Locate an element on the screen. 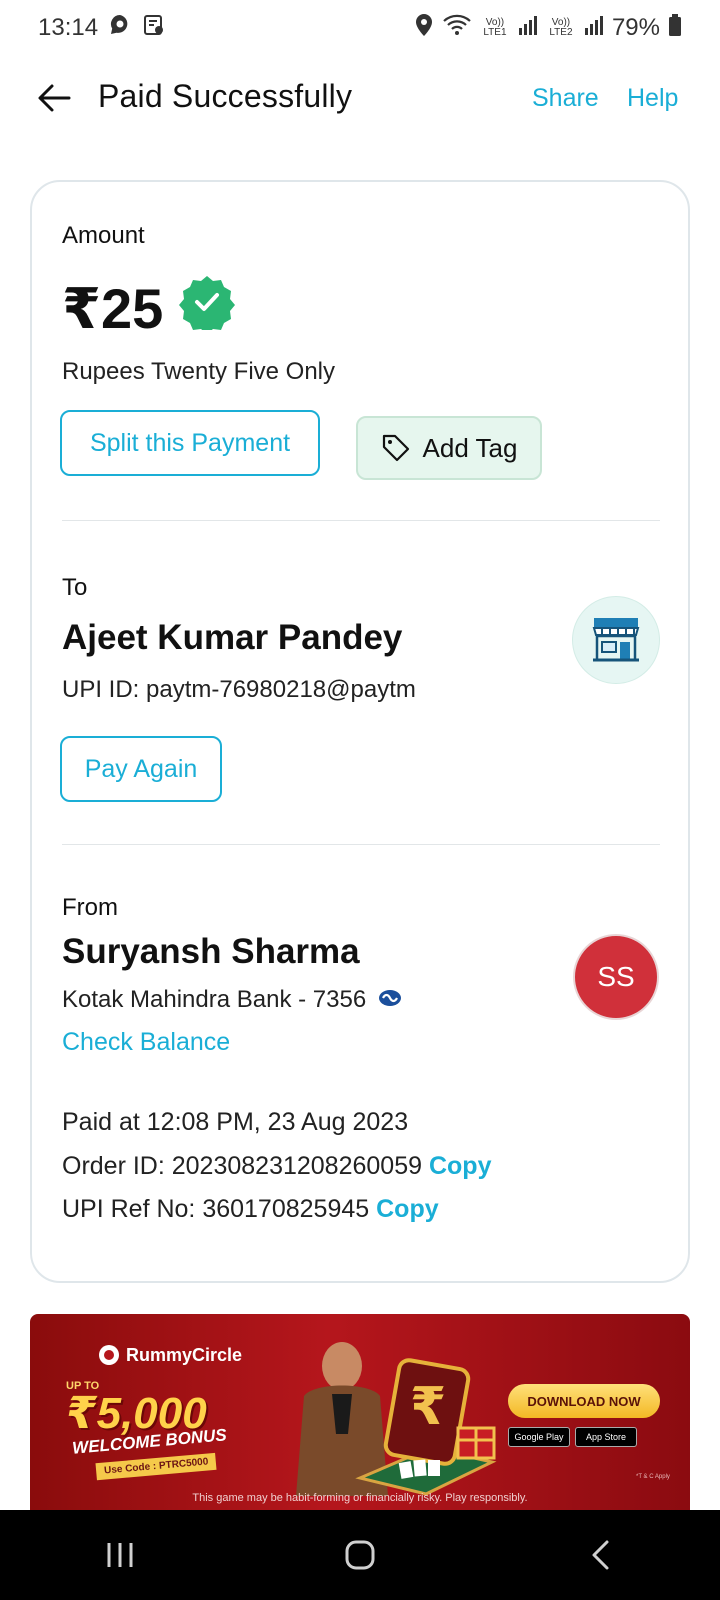 The image size is (720, 1600). home-button is located at coordinates (360, 1555).